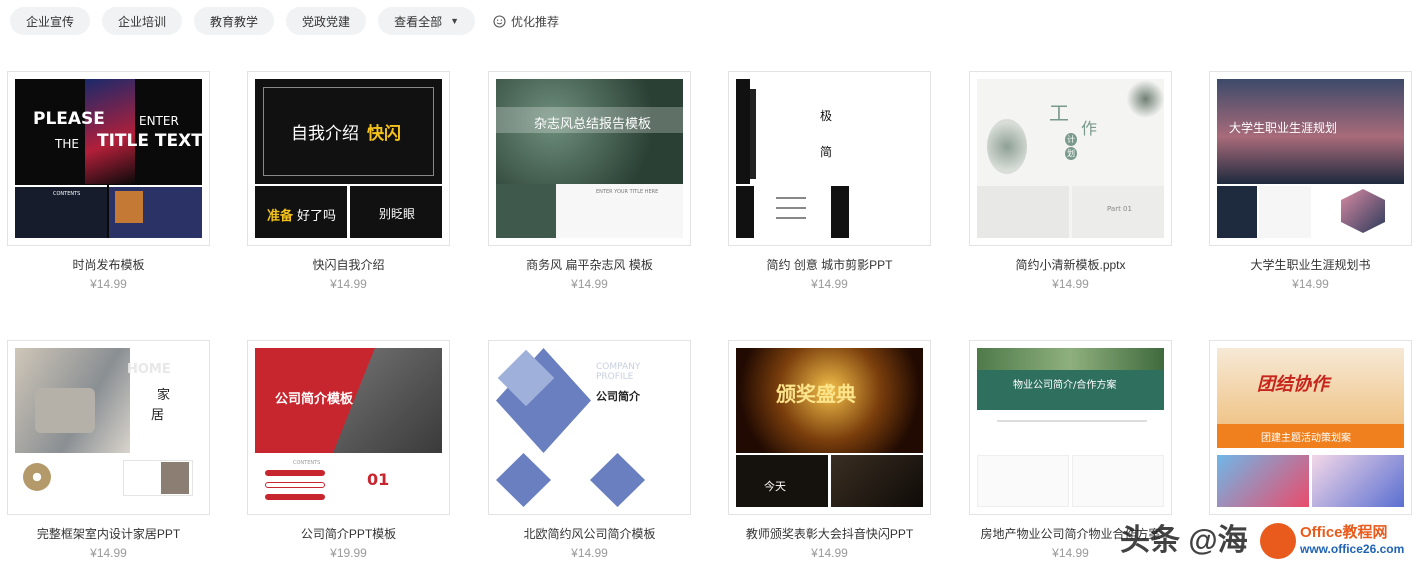 This screenshot has width=1425, height=570. Describe the element at coordinates (826, 116) in the screenshot. I see `thumb-text: 极` at that location.